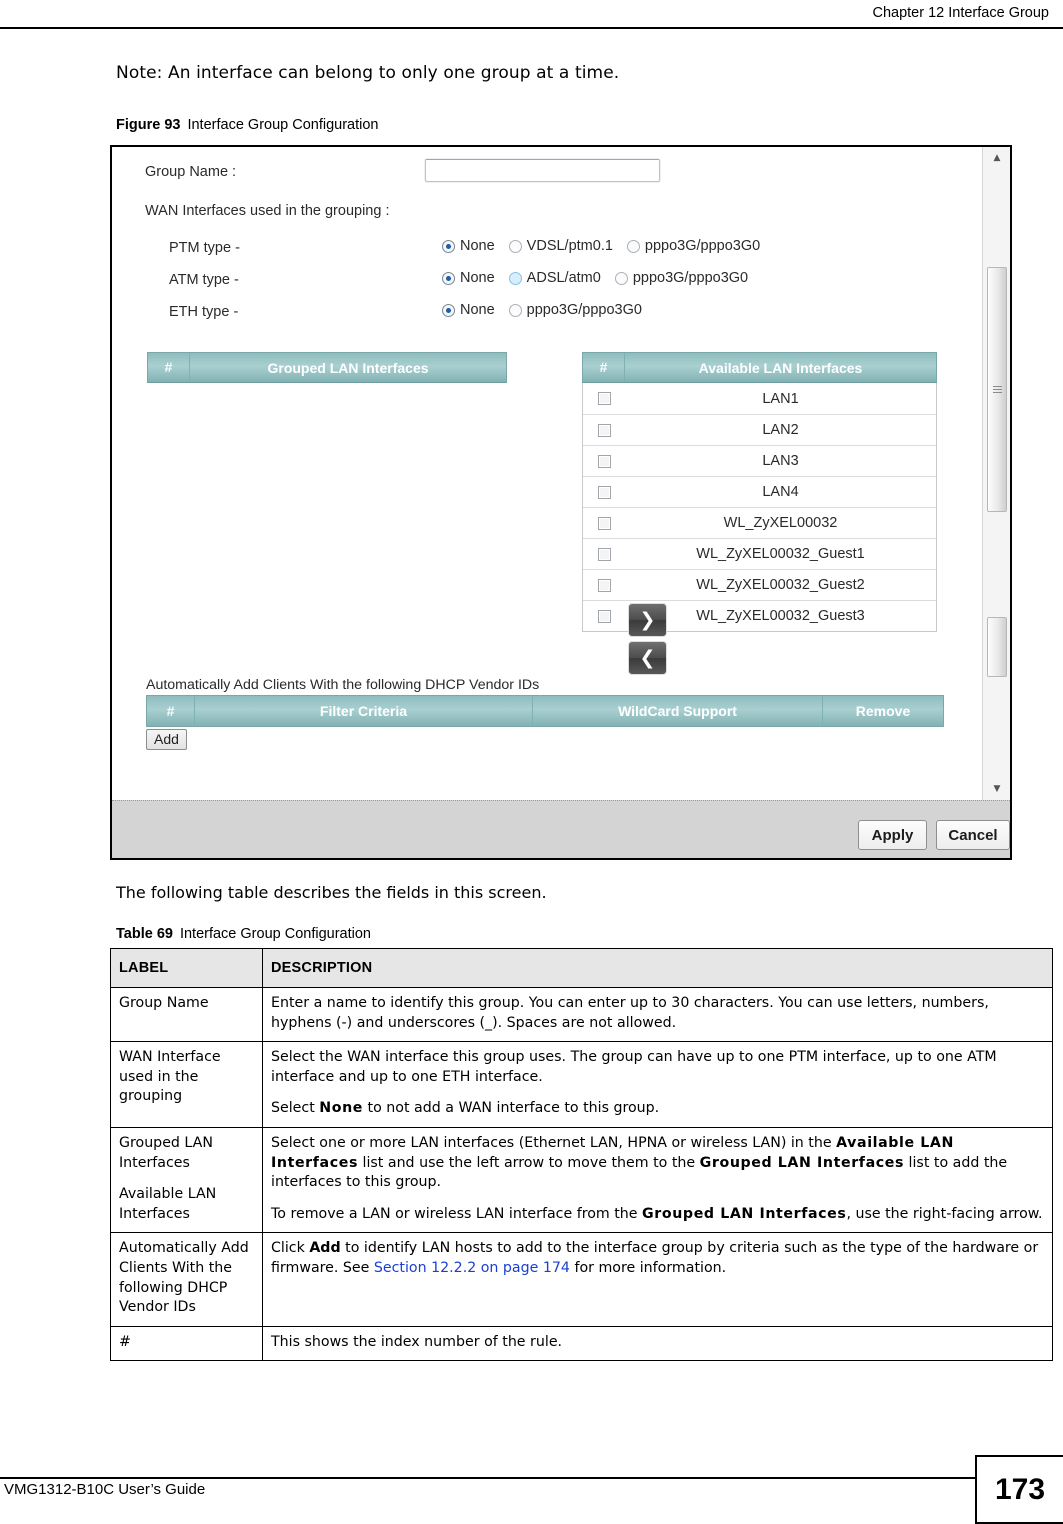  Describe the element at coordinates (191, 172) in the screenshot. I see `group-name-label: Group Name :` at that location.